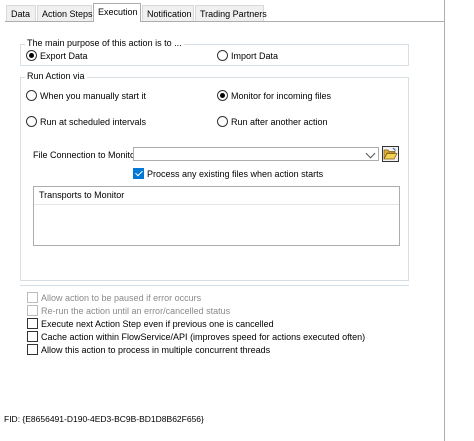 The image size is (474, 441). I want to click on cache-action-checkbox, so click(32, 336).